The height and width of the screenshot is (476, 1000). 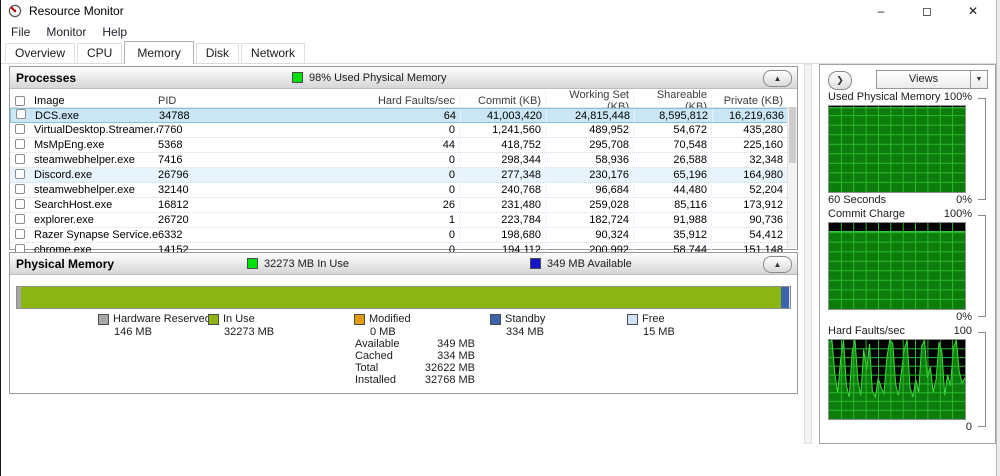 What do you see at coordinates (498, 31) in the screenshot?
I see `menubar: File Monitor Help` at bounding box center [498, 31].